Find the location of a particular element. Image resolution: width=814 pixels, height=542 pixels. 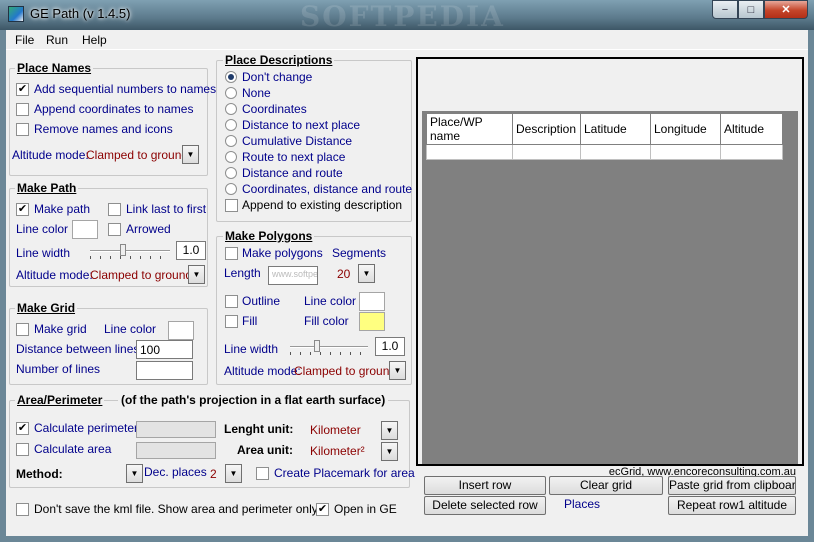

calc-perimeter-label: Calculate perimeter is located at coordinates (86, 428).